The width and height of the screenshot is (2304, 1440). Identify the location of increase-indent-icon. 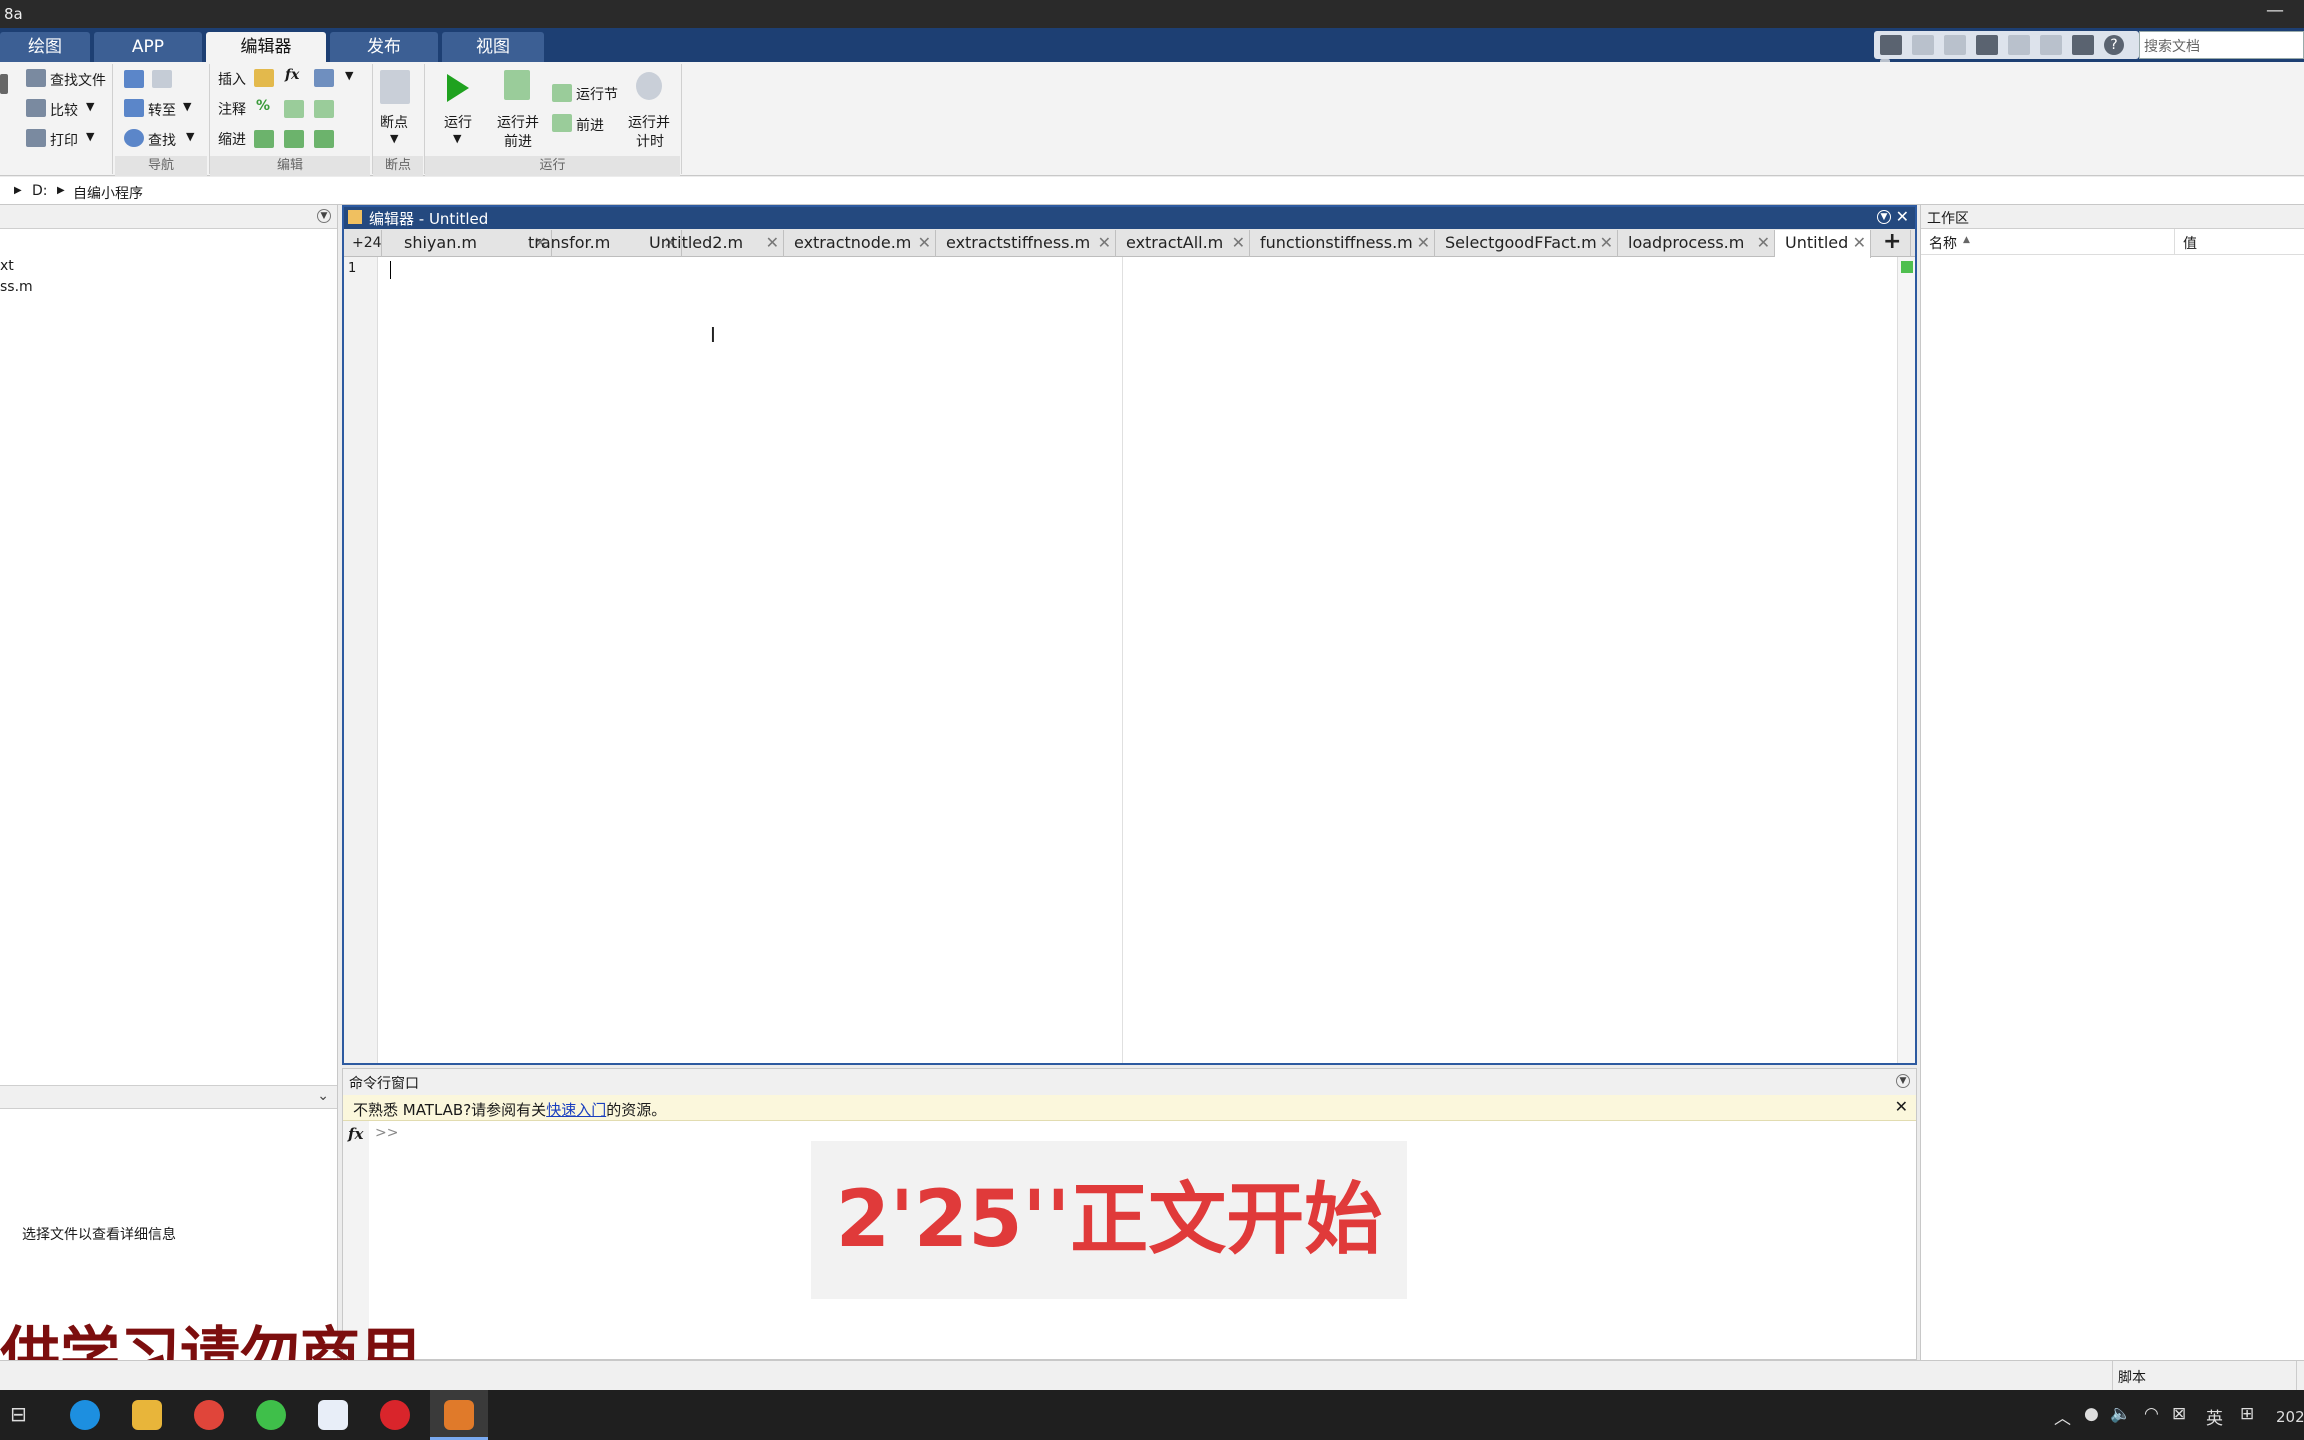
(294, 139).